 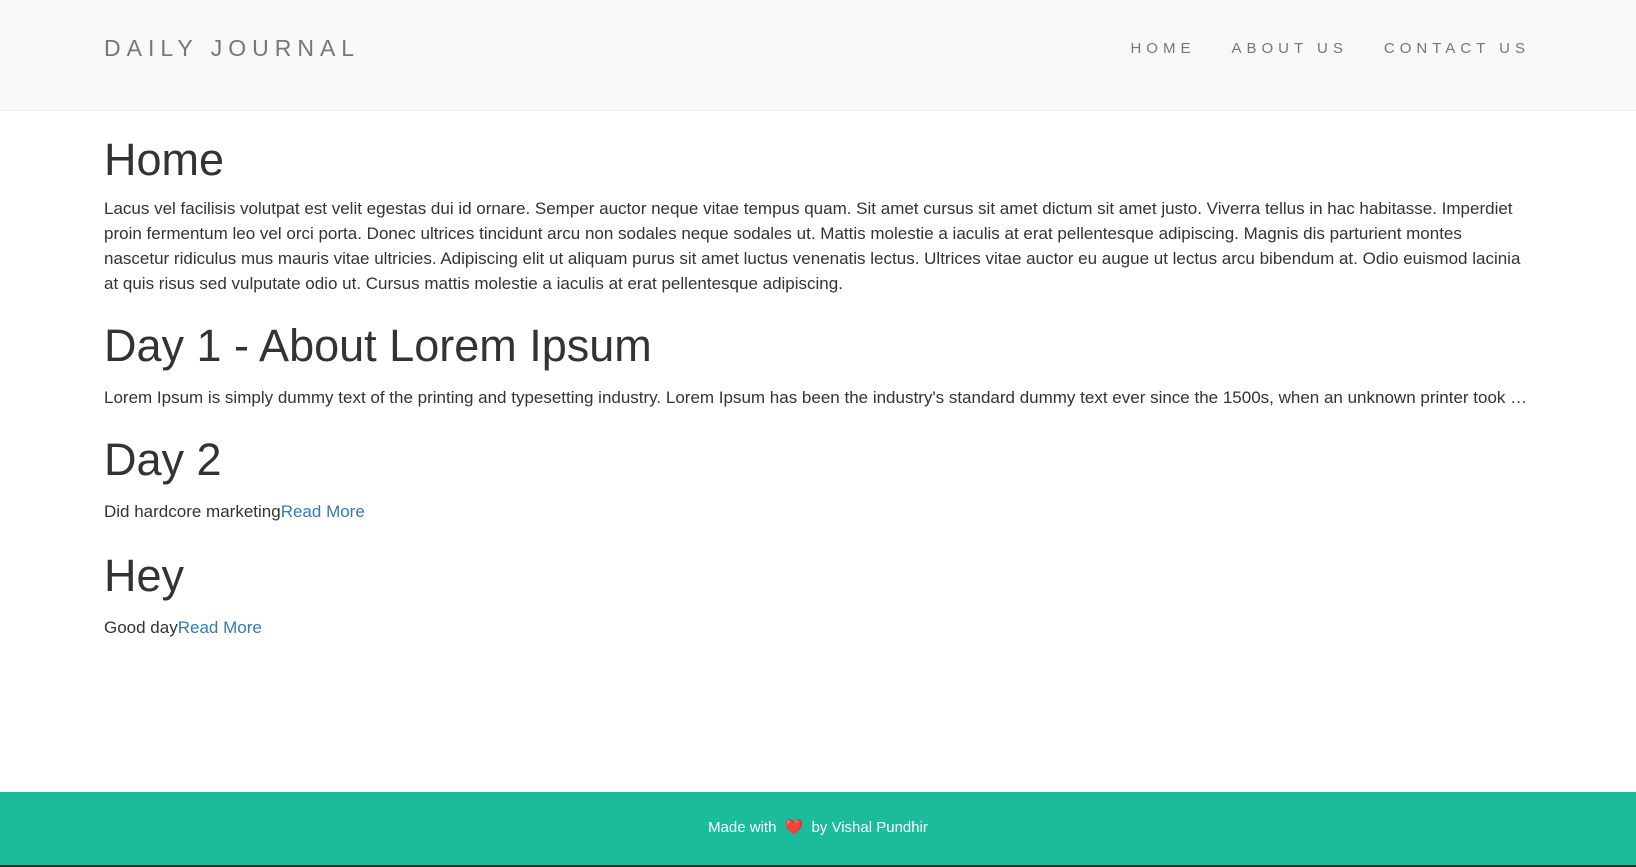 What do you see at coordinates (378, 345) in the screenshot?
I see `post-title-day-1: Day 1 - About Lorem Ipsum` at bounding box center [378, 345].